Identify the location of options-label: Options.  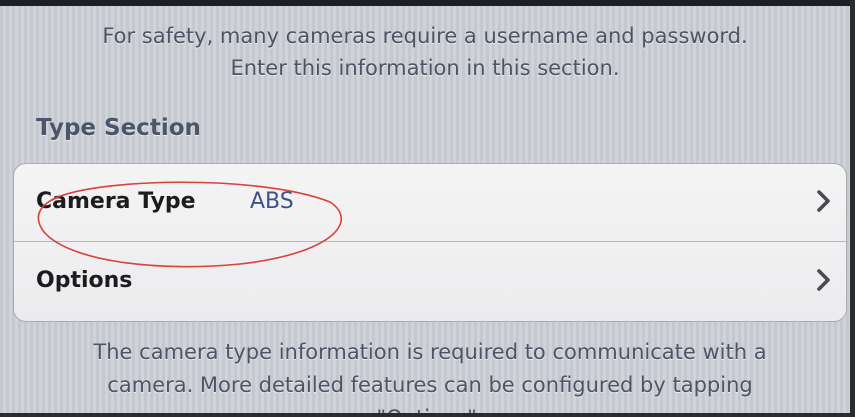
(84, 280).